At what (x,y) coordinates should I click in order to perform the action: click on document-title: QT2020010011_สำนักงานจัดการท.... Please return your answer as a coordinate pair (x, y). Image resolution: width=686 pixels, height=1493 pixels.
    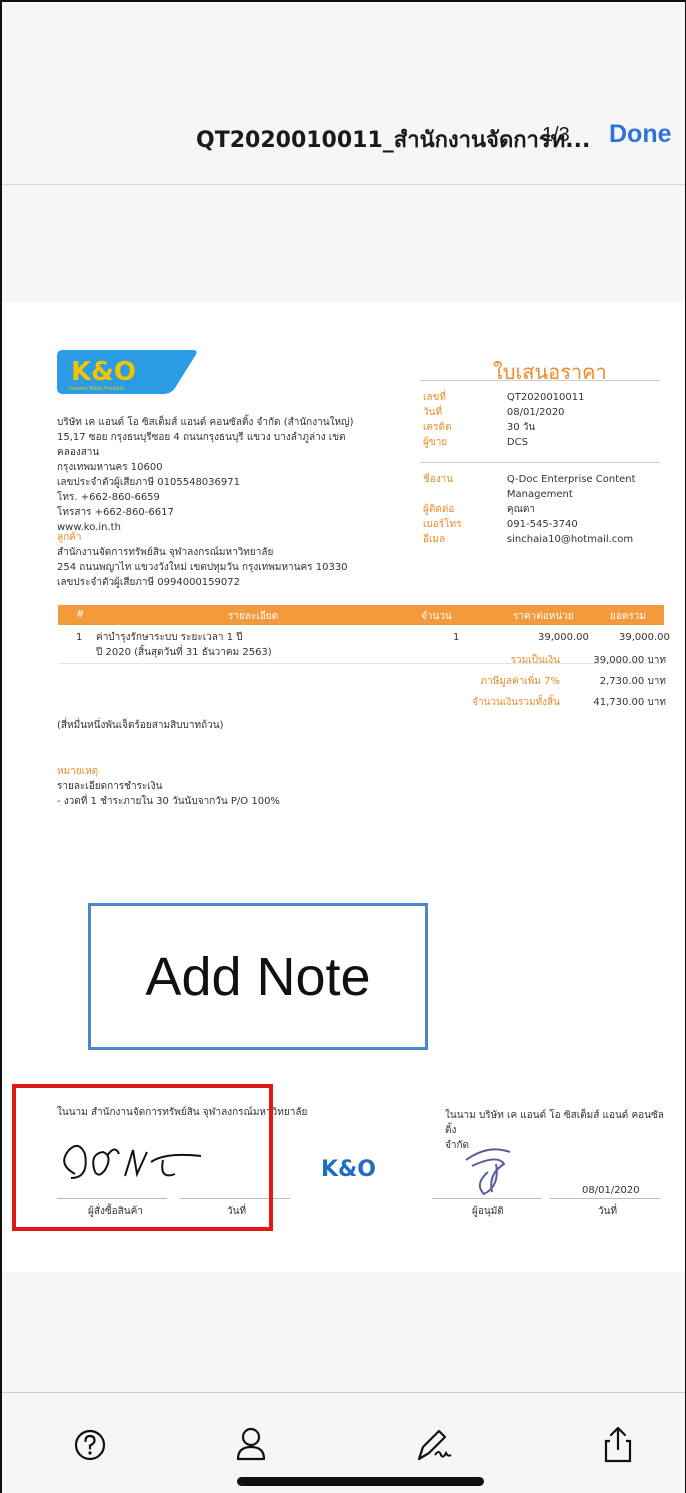
    Looking at the image, I should click on (393, 140).